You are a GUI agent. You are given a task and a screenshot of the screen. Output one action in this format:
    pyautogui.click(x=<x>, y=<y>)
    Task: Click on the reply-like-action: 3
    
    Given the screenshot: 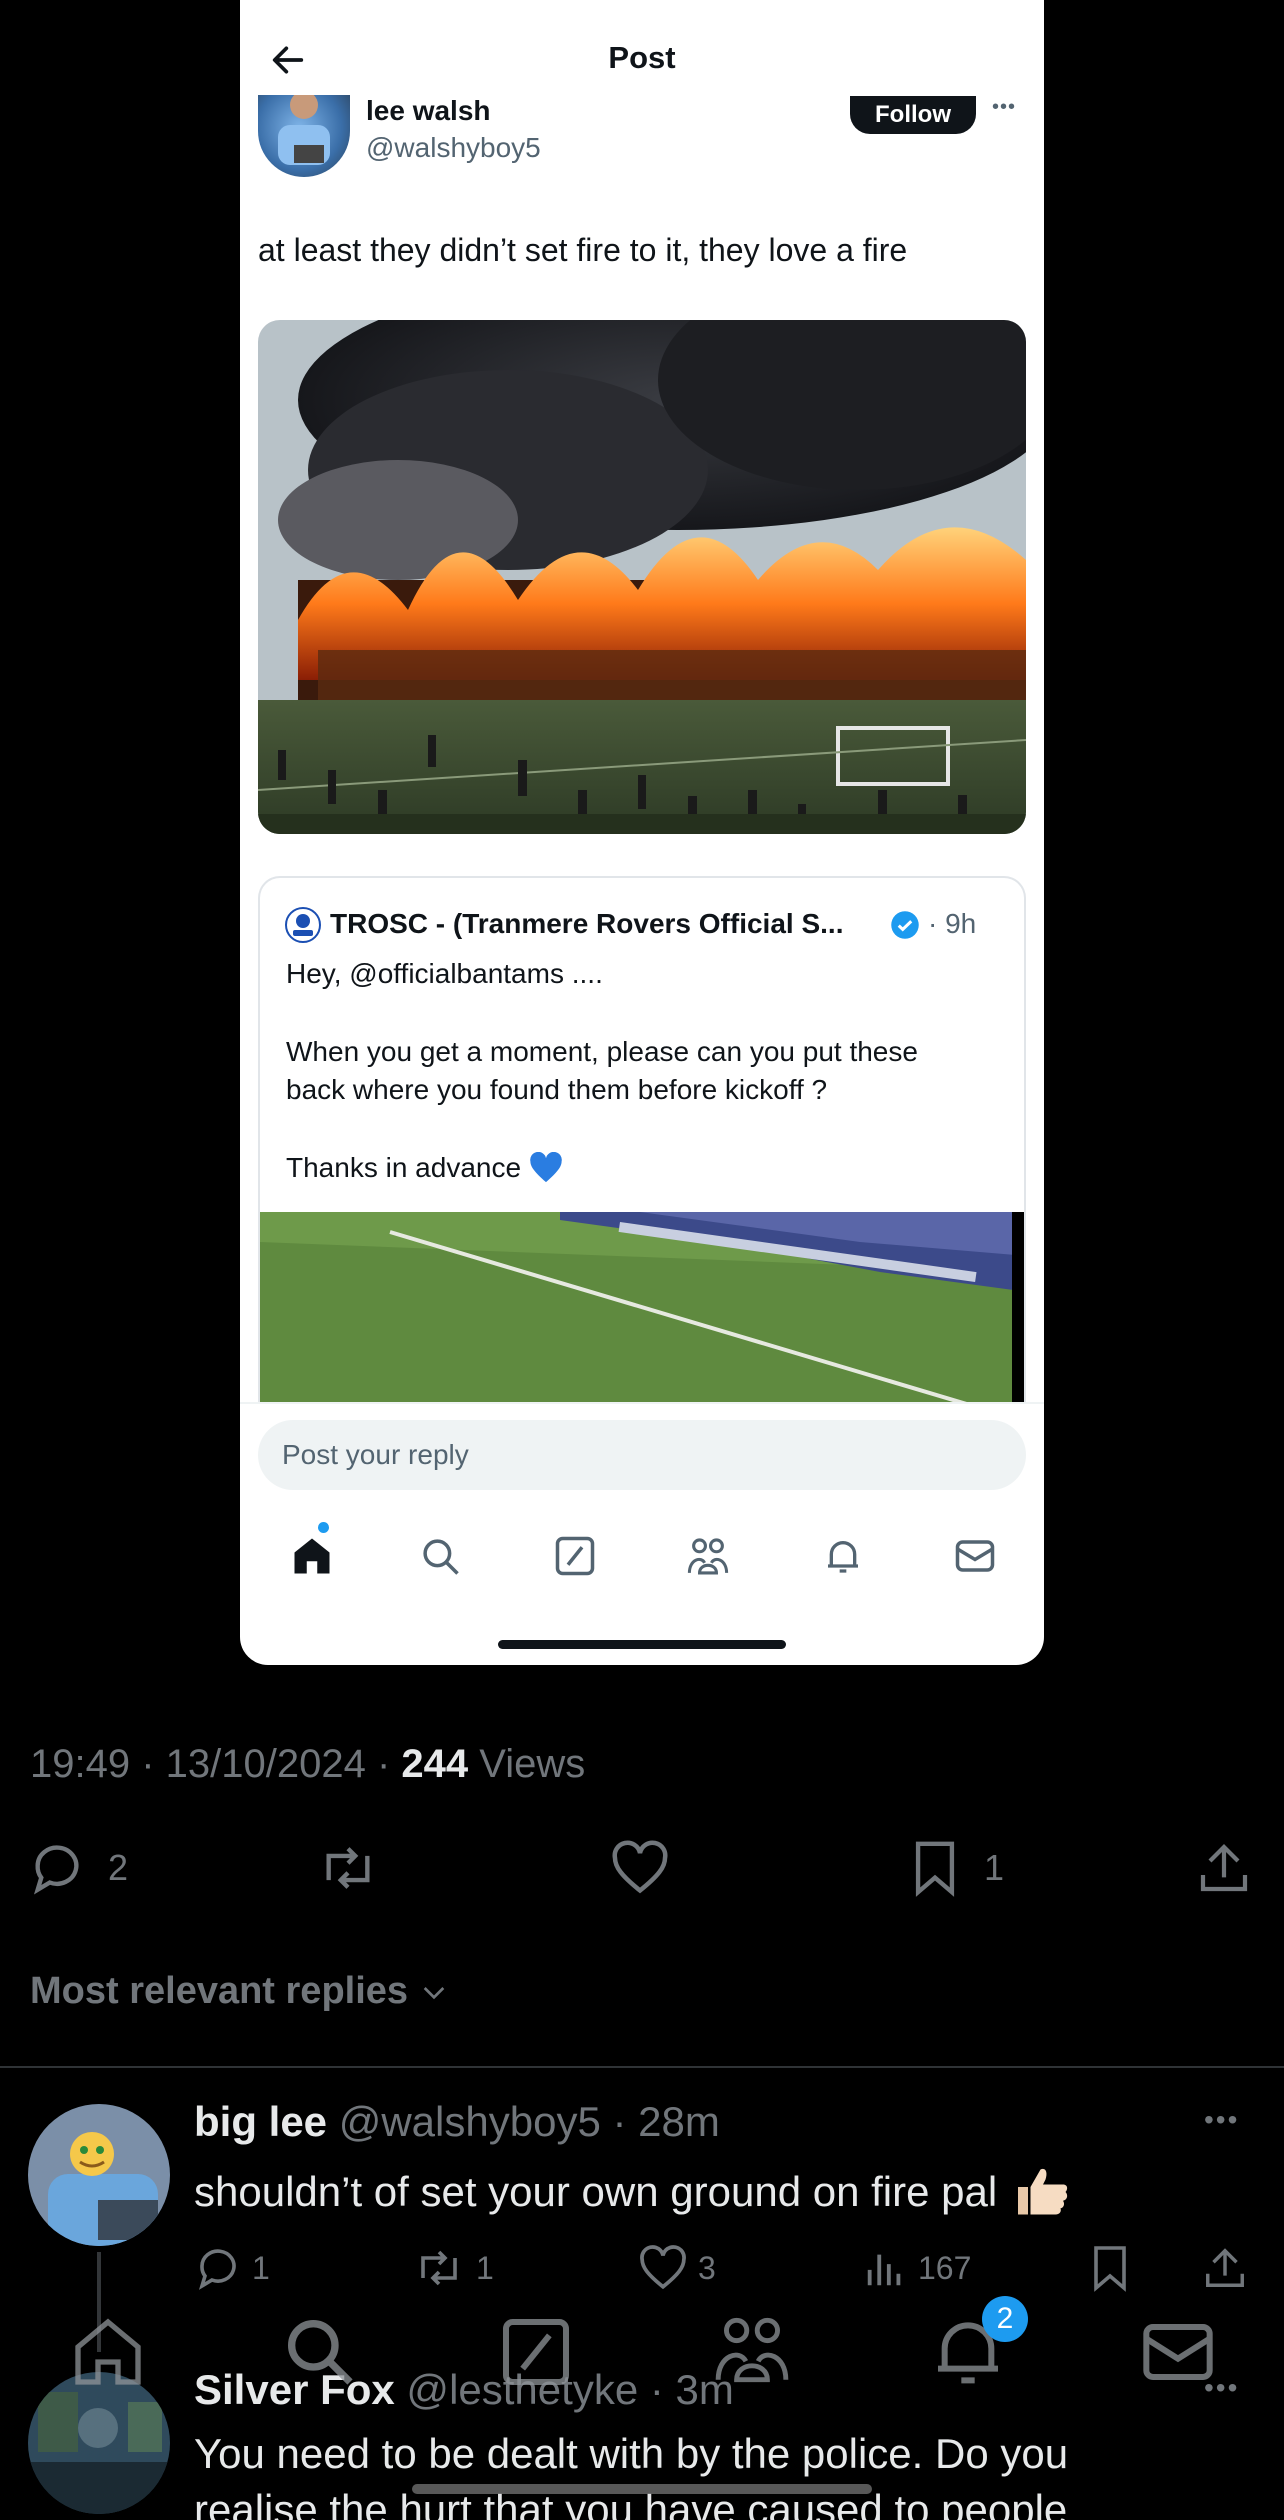 What is the action you would take?
    pyautogui.click(x=677, y=2268)
    